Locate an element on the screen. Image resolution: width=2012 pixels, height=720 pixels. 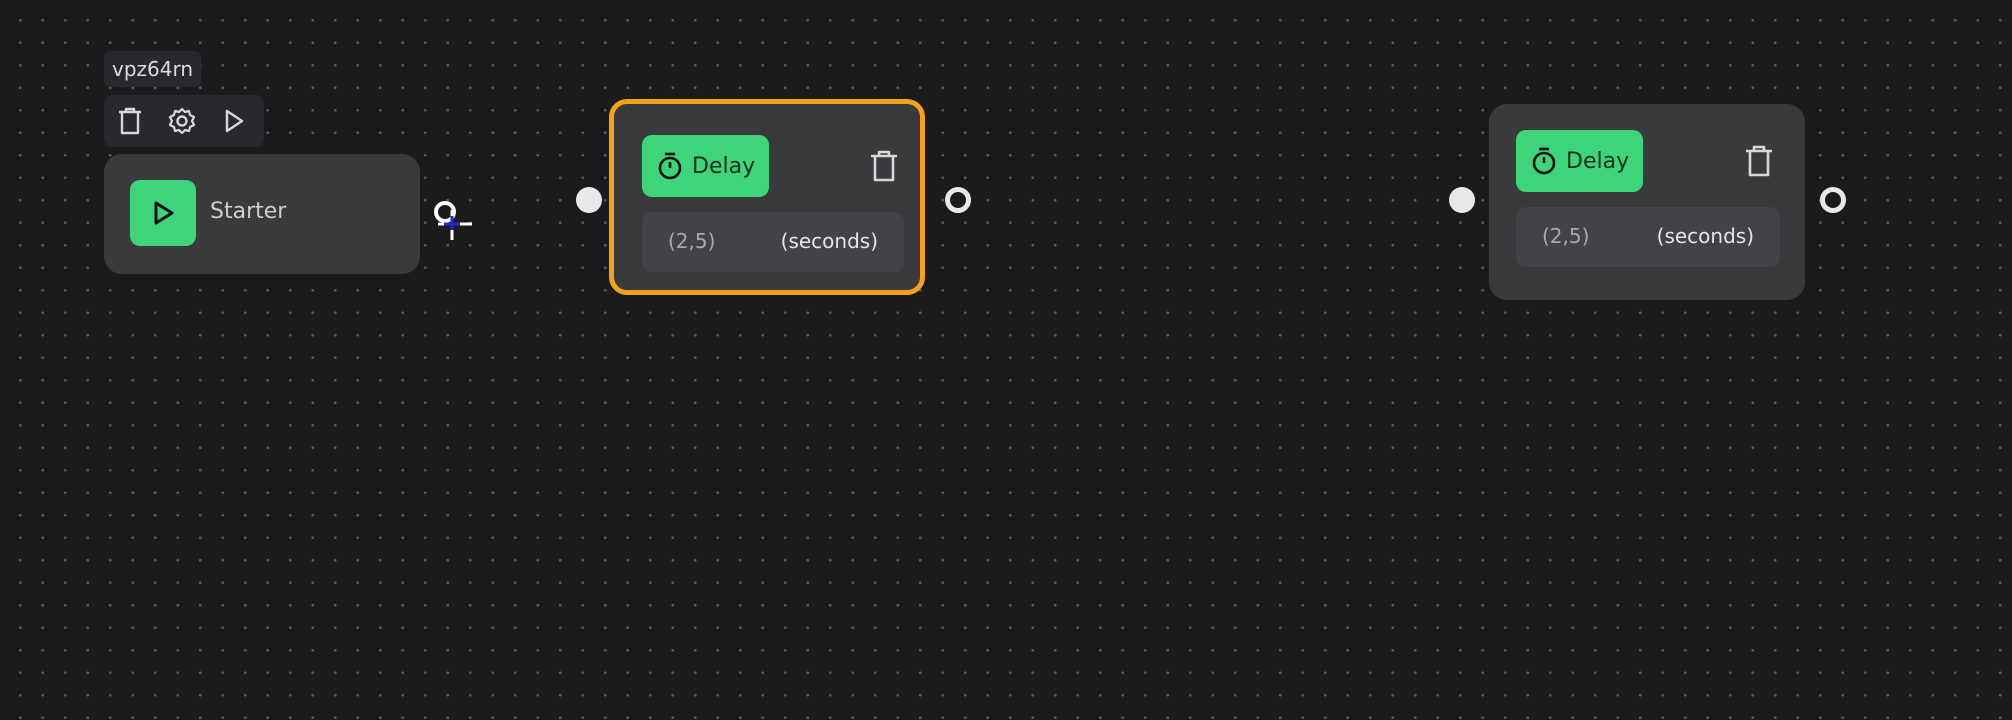
run-node-button is located at coordinates (234, 121).